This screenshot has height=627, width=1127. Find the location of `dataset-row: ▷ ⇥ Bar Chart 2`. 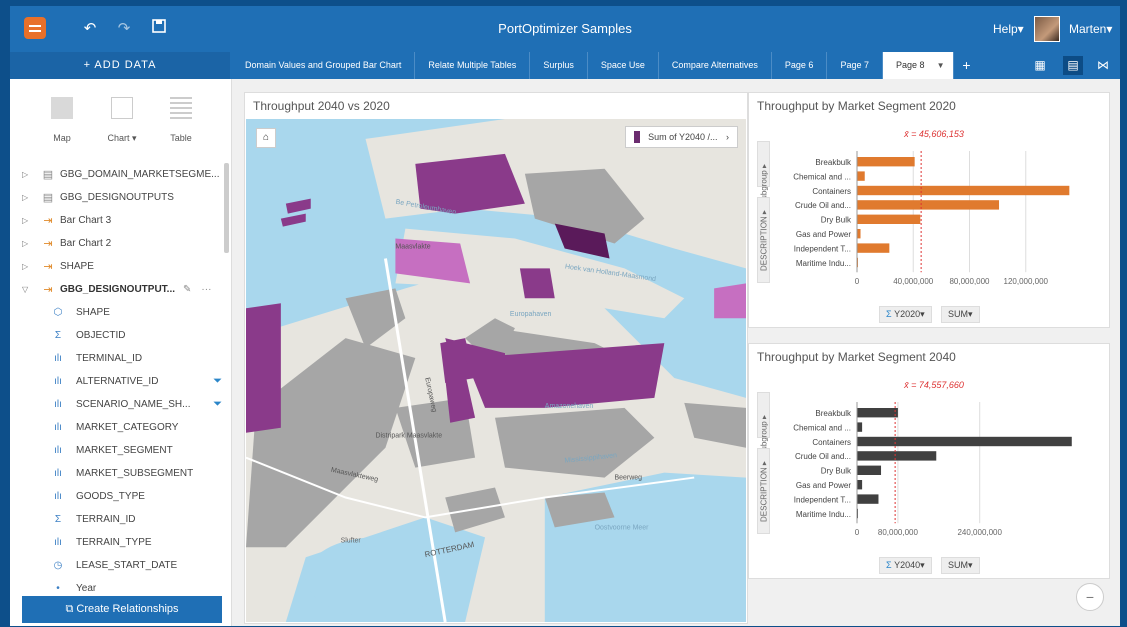

dataset-row: ▷ ⇥ Bar Chart 2 is located at coordinates (118, 243).